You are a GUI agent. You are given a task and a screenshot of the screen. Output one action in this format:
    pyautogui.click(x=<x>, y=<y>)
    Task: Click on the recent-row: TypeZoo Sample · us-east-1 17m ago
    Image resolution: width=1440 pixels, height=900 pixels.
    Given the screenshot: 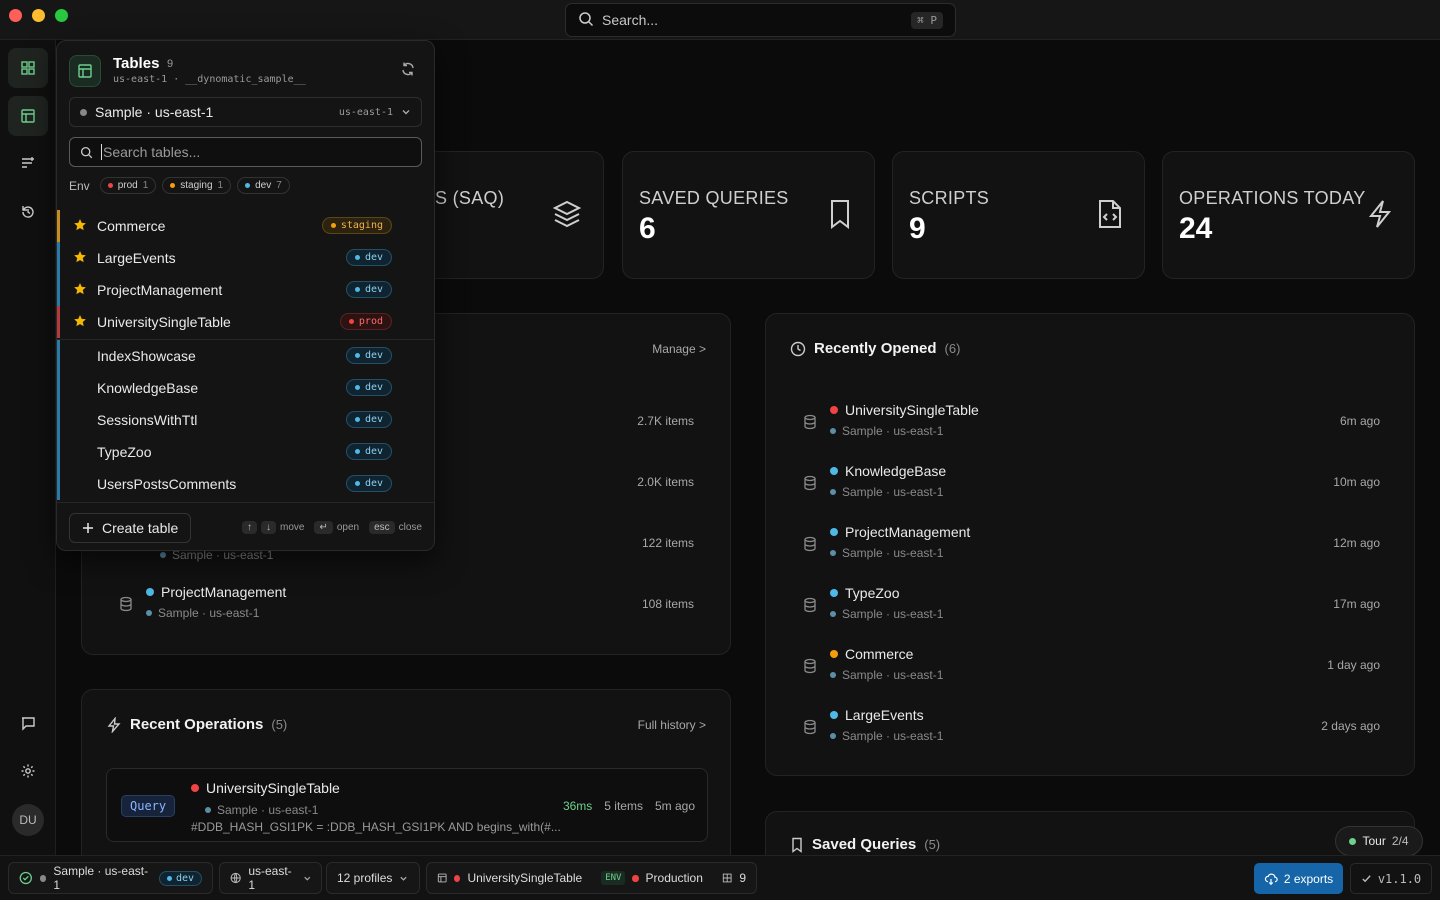 What is the action you would take?
    pyautogui.click(x=1085, y=610)
    